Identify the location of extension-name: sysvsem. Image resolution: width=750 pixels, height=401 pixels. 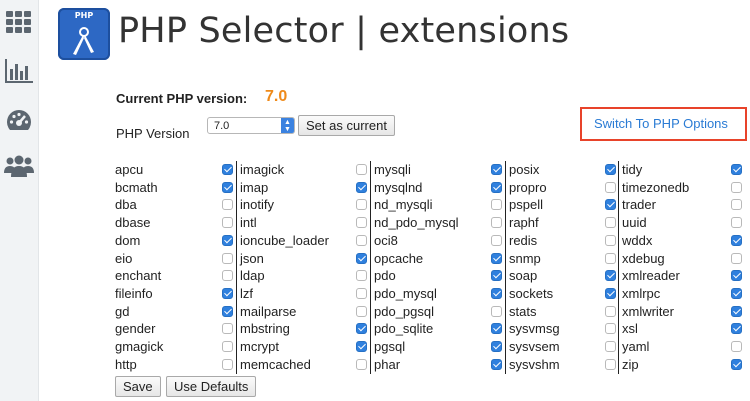
(534, 346).